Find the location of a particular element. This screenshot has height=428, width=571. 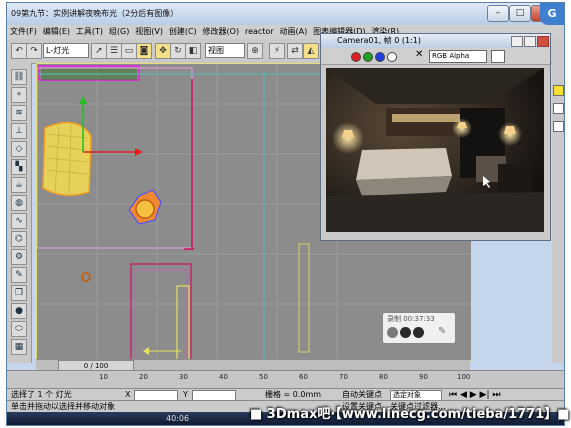

hierarchy-icon: ⊥ is located at coordinates (19, 131).